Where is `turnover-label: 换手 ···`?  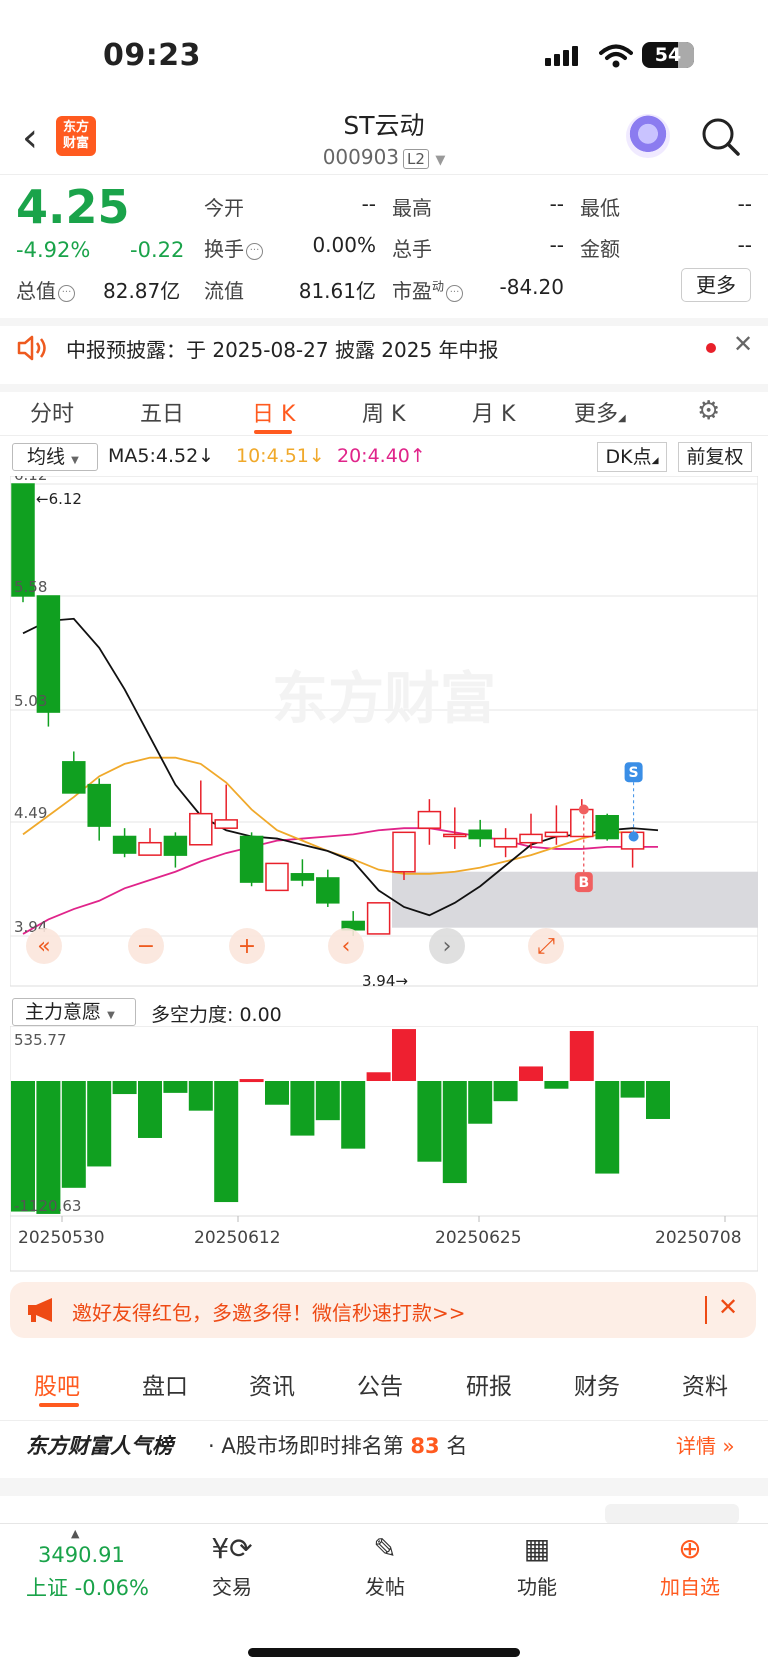
turnover-label: 换手 ··· is located at coordinates (233, 247).